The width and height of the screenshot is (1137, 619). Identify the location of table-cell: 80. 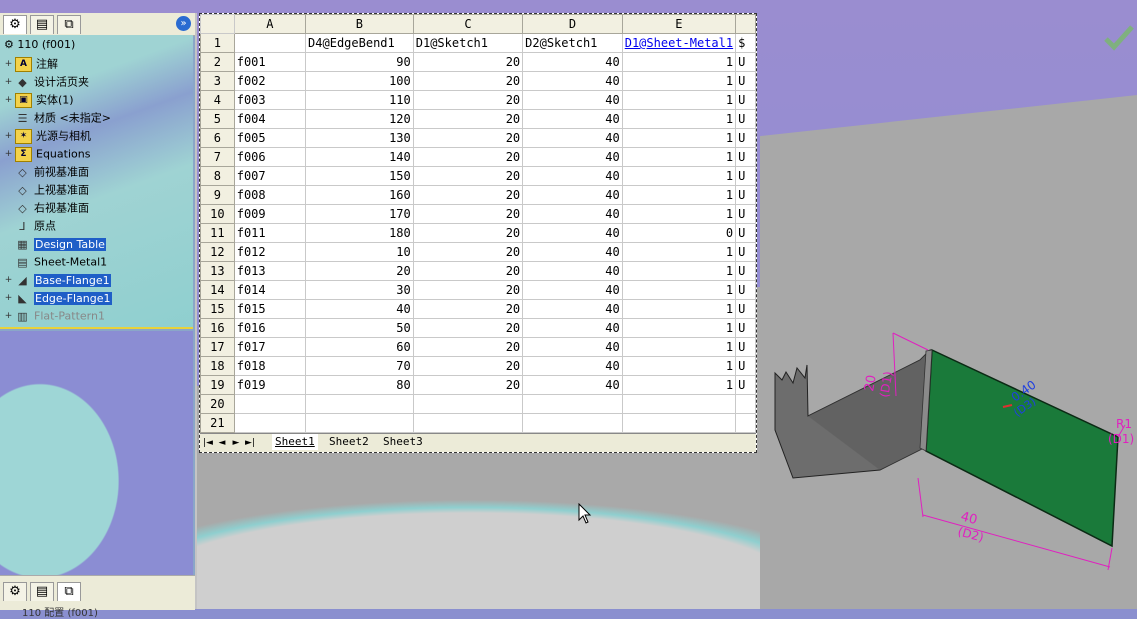
(359, 385).